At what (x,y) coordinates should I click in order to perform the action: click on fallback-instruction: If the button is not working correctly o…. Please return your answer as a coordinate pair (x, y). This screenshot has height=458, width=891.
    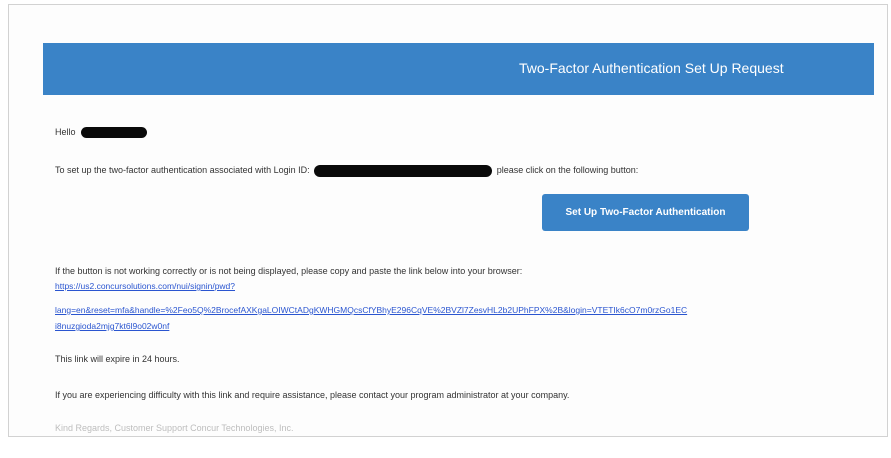
    Looking at the image, I should click on (289, 271).